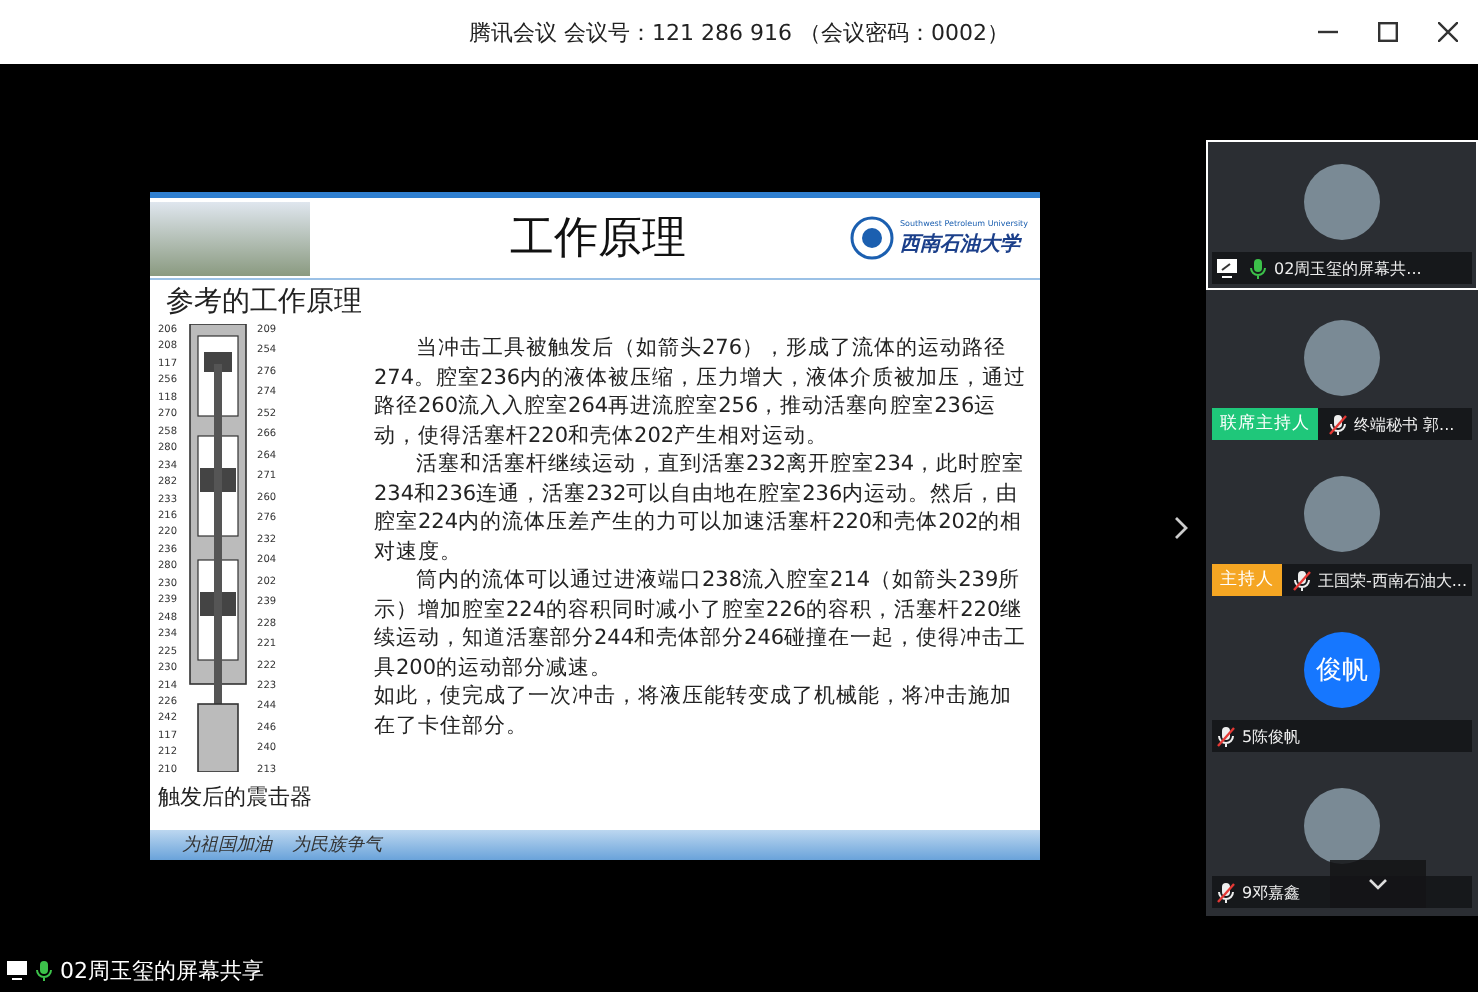 Image resolution: width=1478 pixels, height=992 pixels. Describe the element at coordinates (700, 508) in the screenshot. I see `paragraph: 活塞和活塞杆继续运动，直到活塞232离开腔室234，此时腔室234和236连通，活塞232可以自由地在腔室236内运动。然后，由腔室224内的流体压差产生的力可以加速活塞杆220和壳体202的相对速度。` at that location.